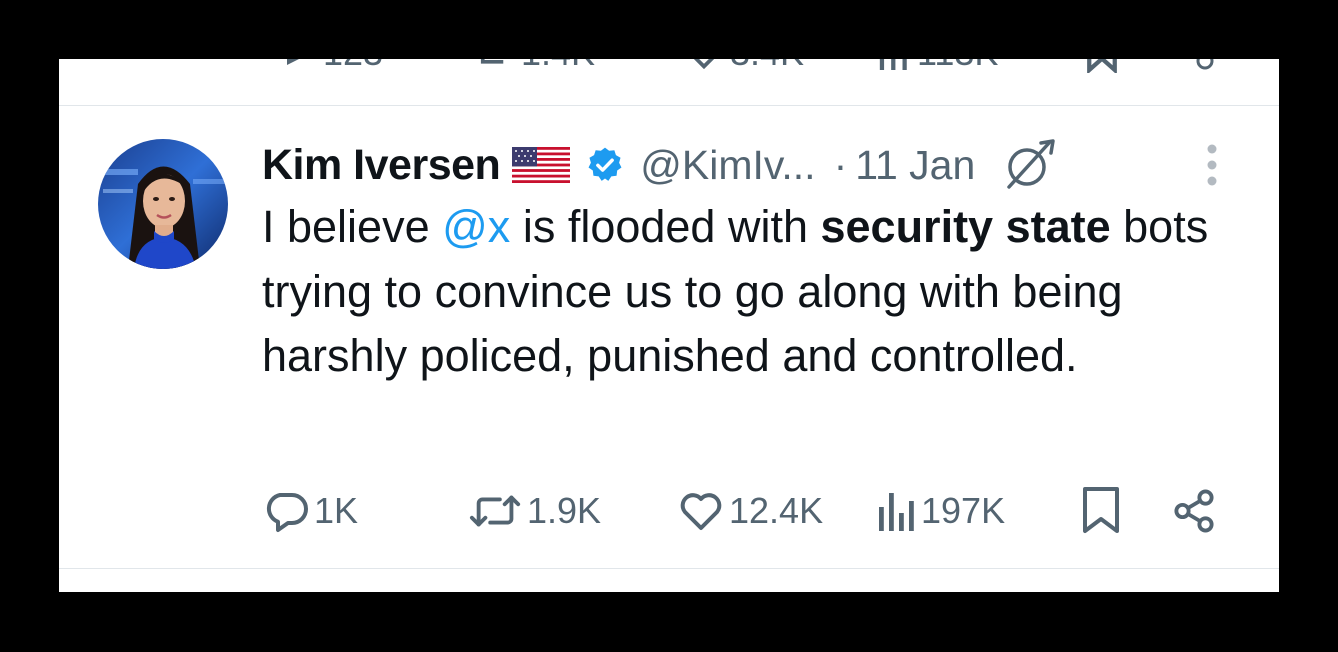 Image resolution: width=1338 pixels, height=652 pixels. I want to click on view-count: 197K, so click(963, 510).